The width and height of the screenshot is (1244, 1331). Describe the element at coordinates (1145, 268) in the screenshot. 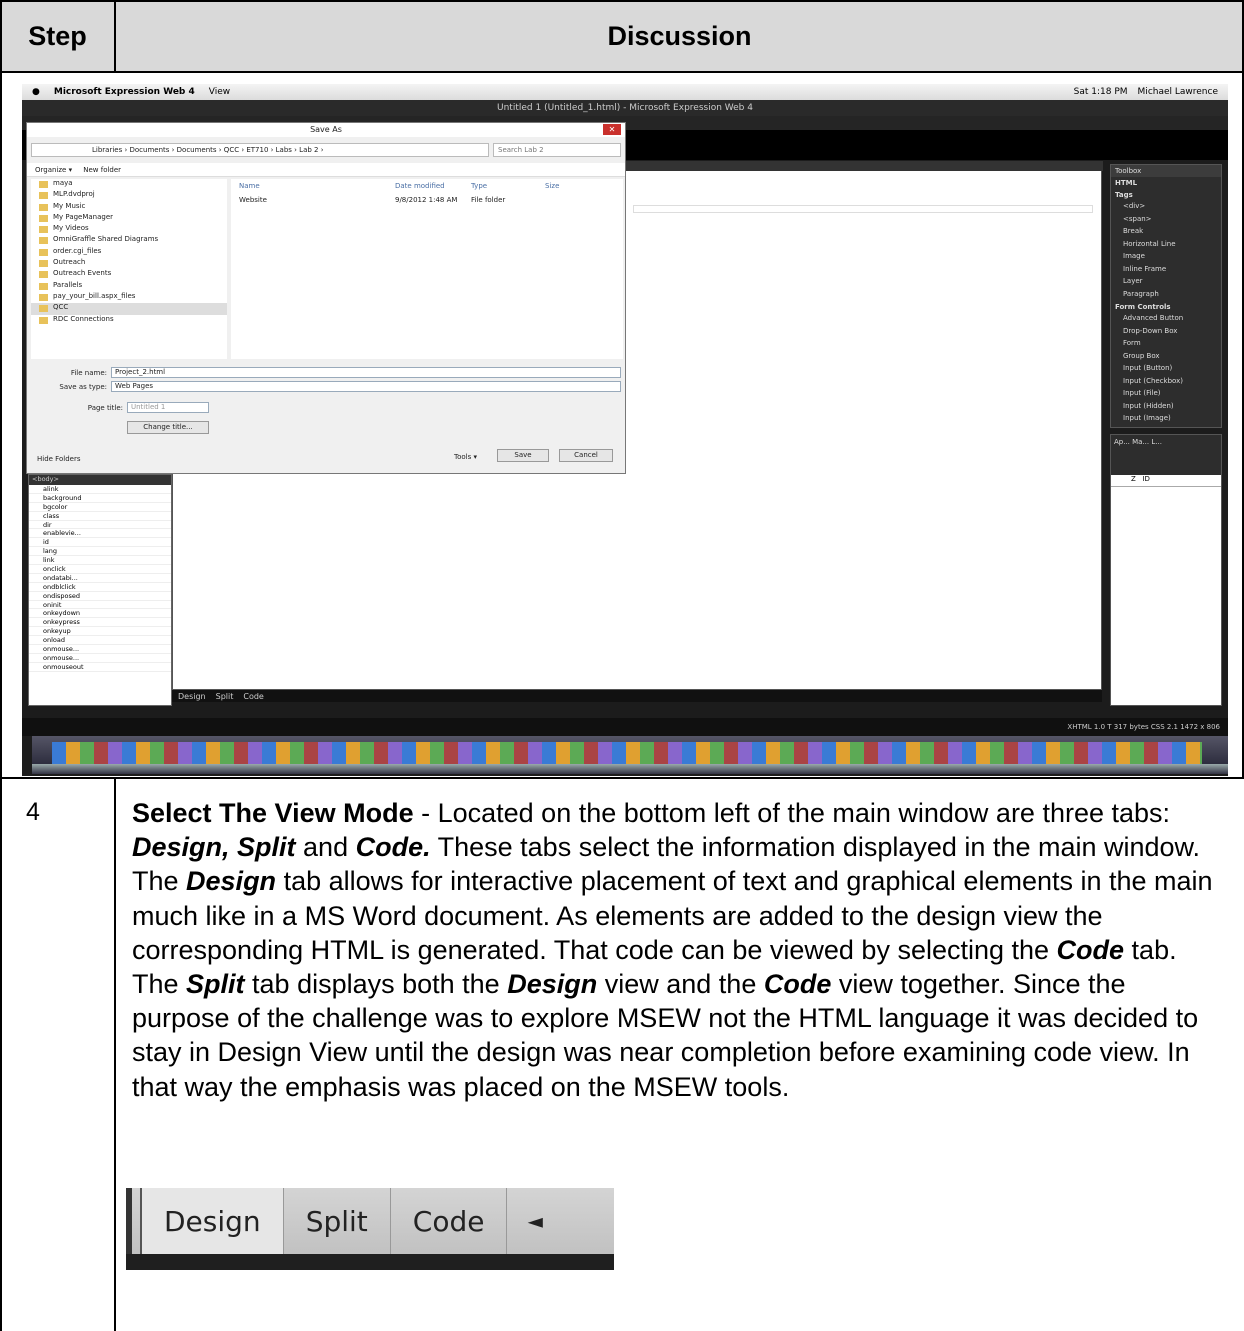

I see `toolbox-item: Inline Frame` at that location.